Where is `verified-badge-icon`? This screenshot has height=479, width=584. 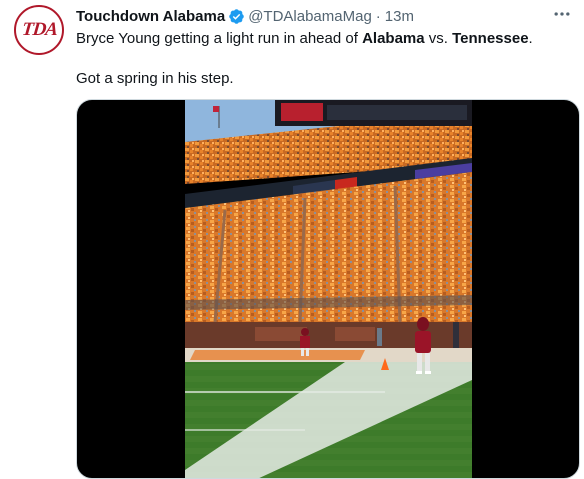
verified-badge-icon is located at coordinates (236, 16).